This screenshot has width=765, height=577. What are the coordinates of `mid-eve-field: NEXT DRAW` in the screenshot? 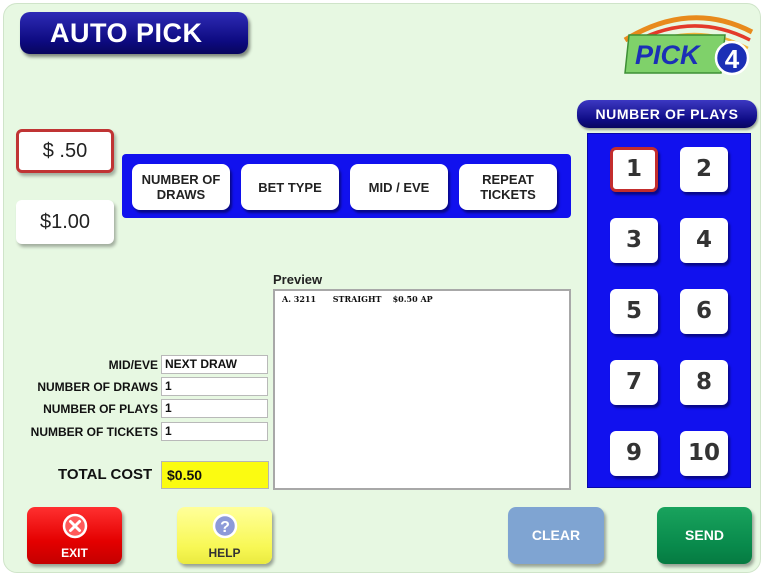 It's located at (214, 364).